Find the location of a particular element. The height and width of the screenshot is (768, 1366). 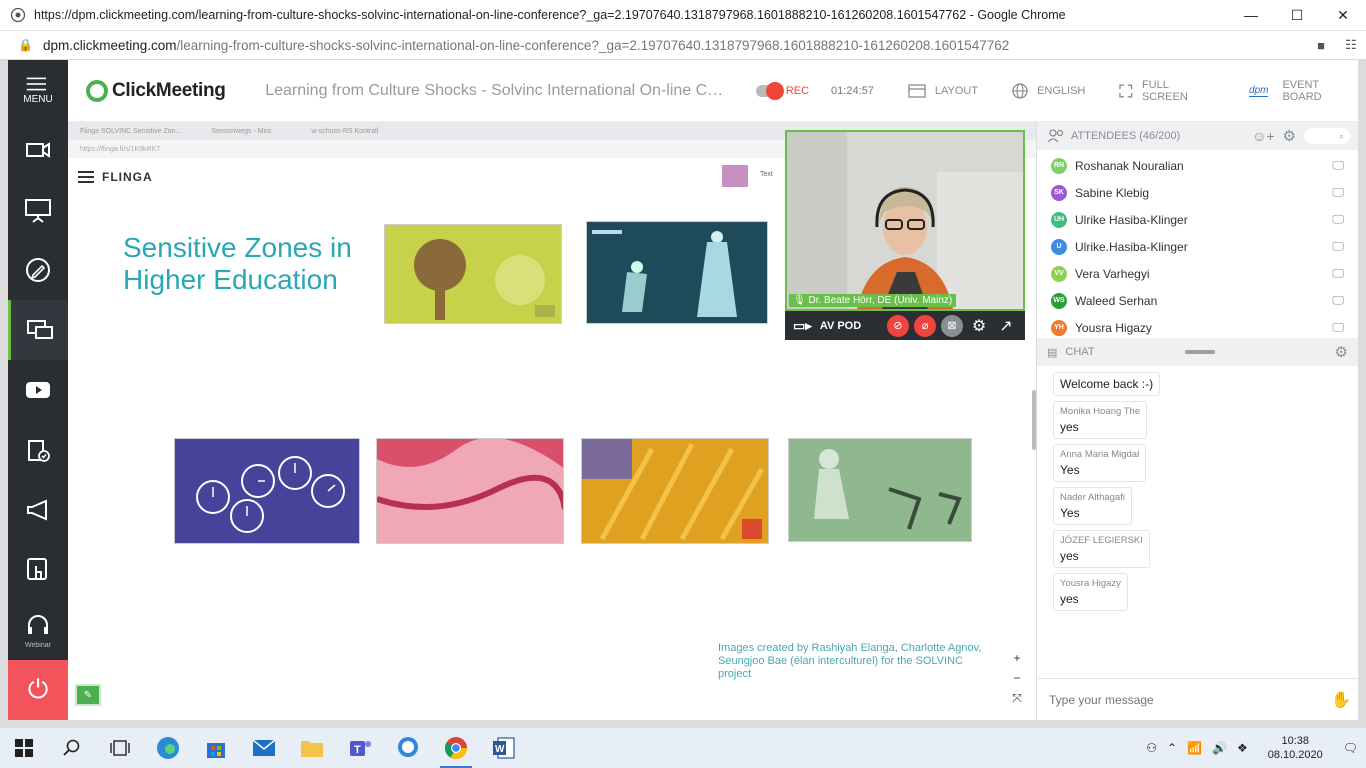

exit-button: ⏻ is located at coordinates (38, 690).